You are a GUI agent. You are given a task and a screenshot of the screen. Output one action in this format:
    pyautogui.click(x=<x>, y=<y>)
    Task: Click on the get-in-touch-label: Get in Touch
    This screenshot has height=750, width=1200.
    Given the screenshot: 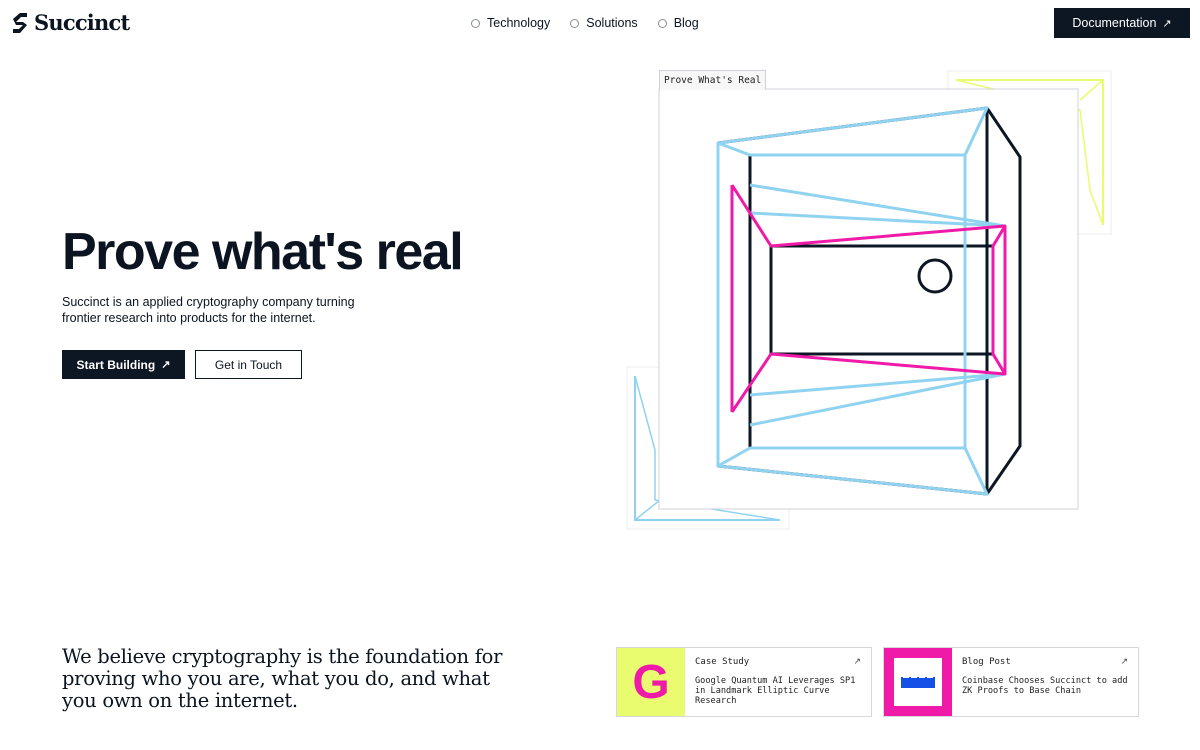 What is the action you would take?
    pyautogui.click(x=248, y=364)
    